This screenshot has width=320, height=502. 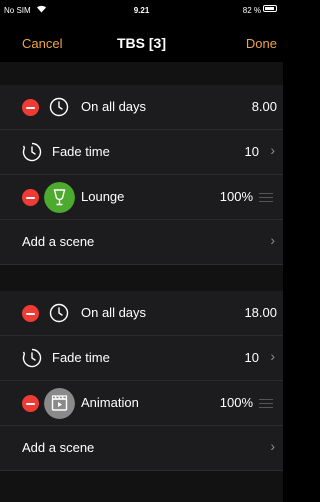 What do you see at coordinates (251, 10) in the screenshot?
I see `battery-percent: 82 %` at bounding box center [251, 10].